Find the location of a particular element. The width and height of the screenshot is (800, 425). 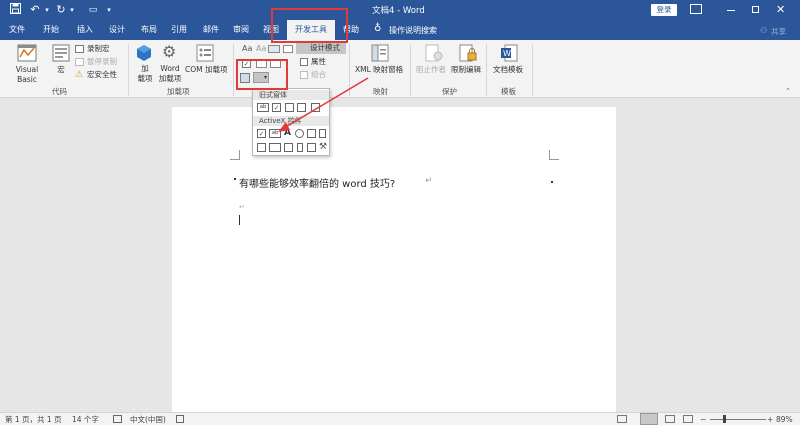

highlight-legacy-tools is located at coordinates (262, 74).